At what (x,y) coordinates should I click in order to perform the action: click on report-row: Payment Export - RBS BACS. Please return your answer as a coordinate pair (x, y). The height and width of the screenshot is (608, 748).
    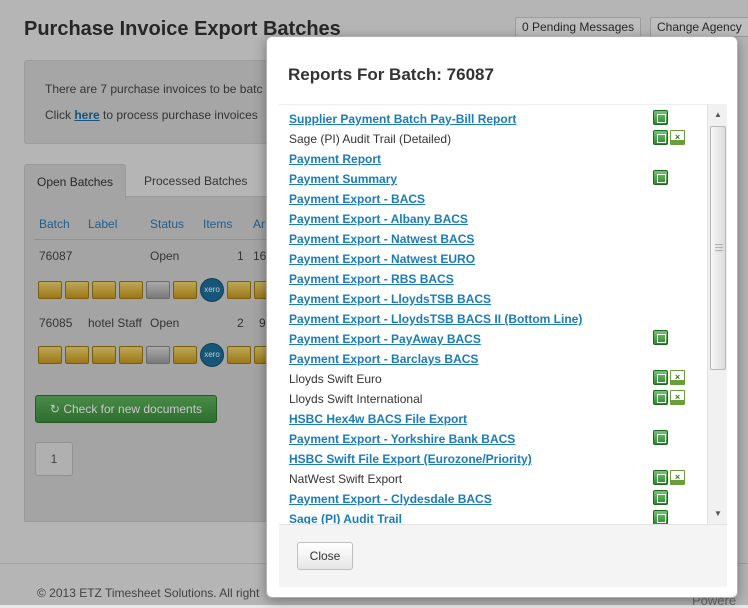
    Looking at the image, I should click on (492, 279).